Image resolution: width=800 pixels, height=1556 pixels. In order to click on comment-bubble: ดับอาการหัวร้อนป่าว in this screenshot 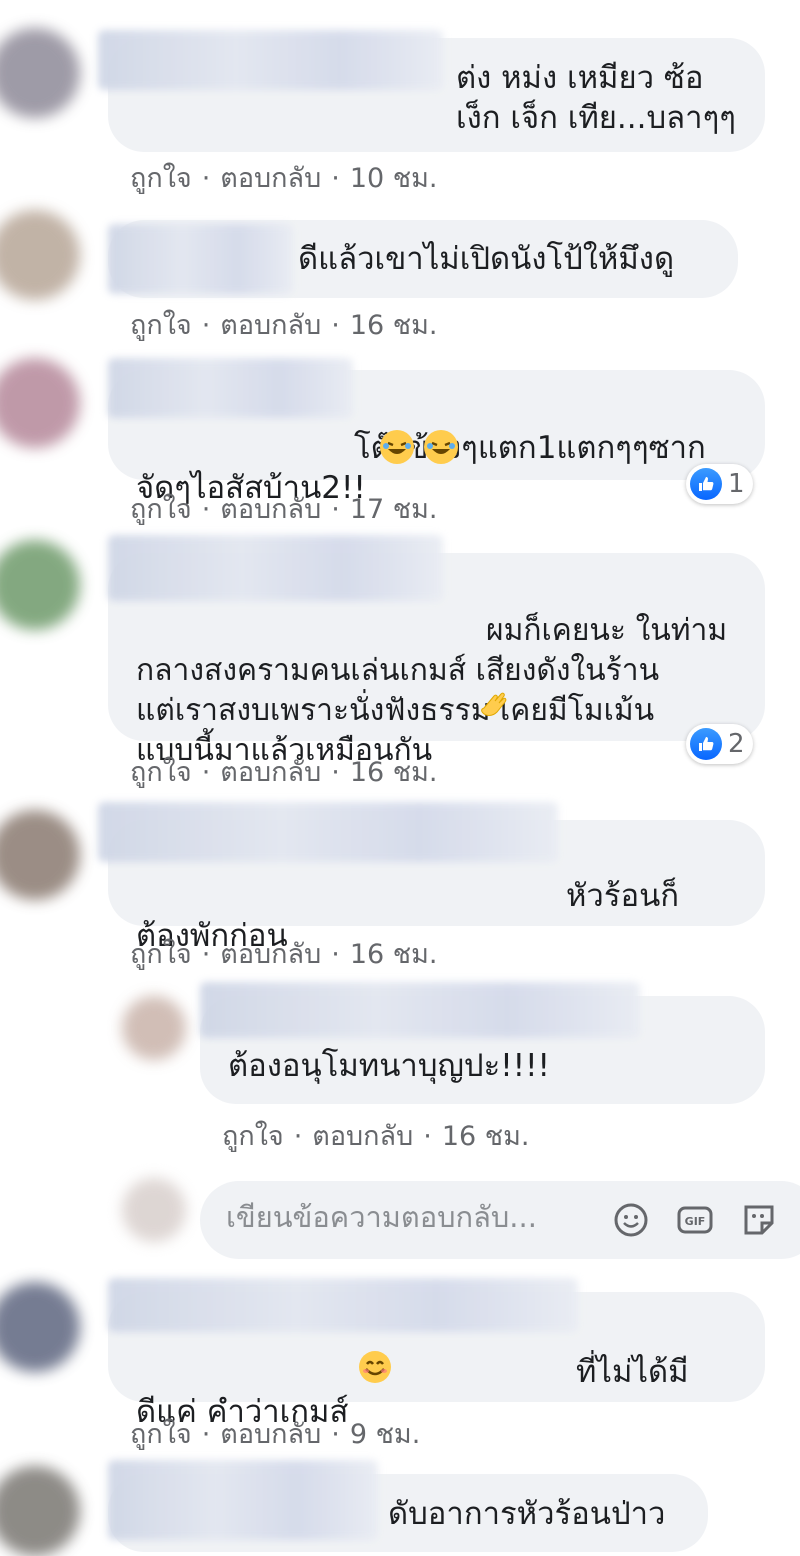, I will do `click(408, 1506)`.